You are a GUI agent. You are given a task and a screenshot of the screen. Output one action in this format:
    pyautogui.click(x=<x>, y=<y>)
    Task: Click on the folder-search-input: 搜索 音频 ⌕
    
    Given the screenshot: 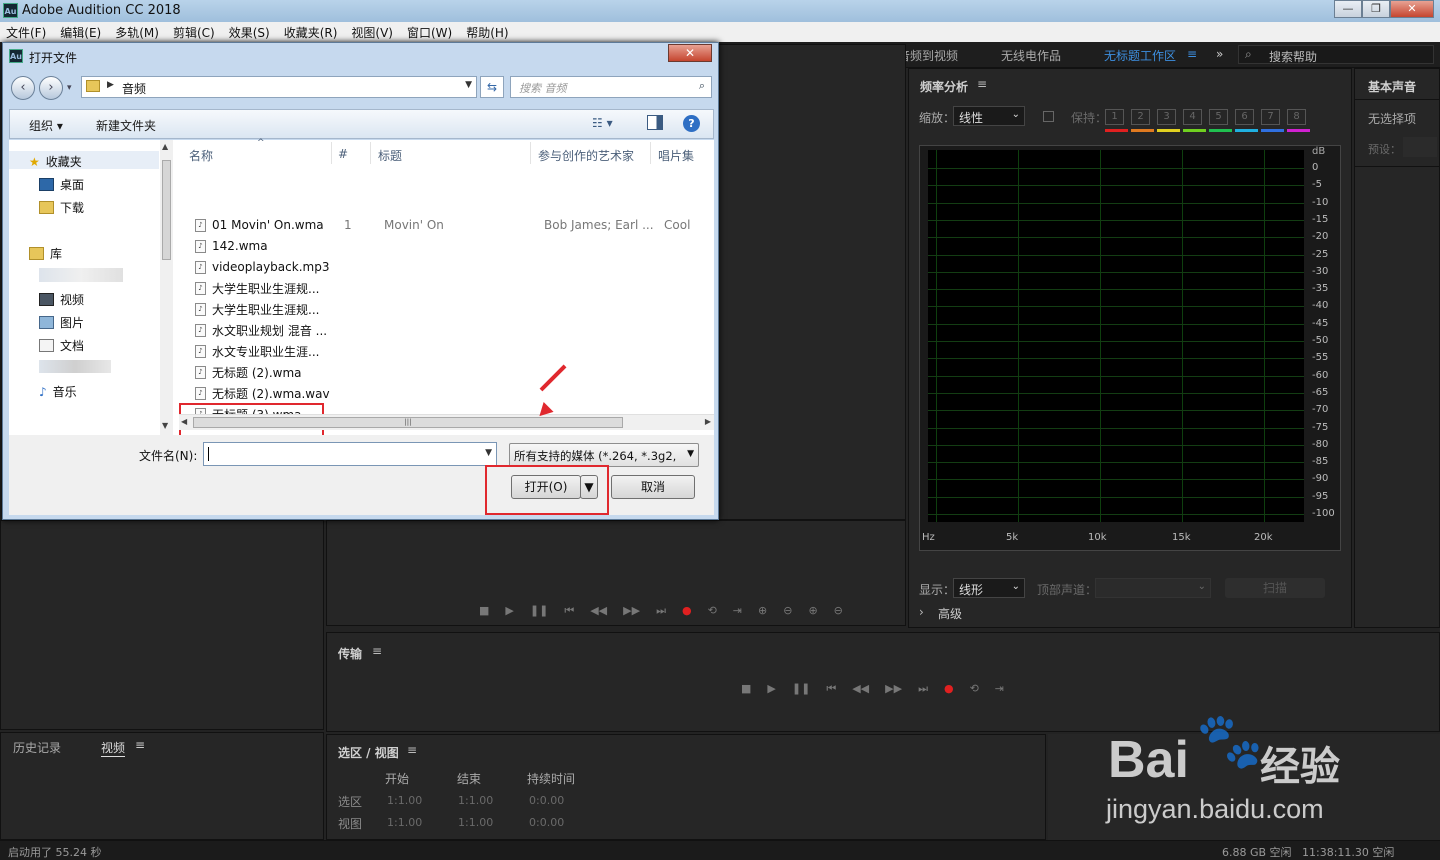 What is the action you would take?
    pyautogui.click(x=611, y=87)
    